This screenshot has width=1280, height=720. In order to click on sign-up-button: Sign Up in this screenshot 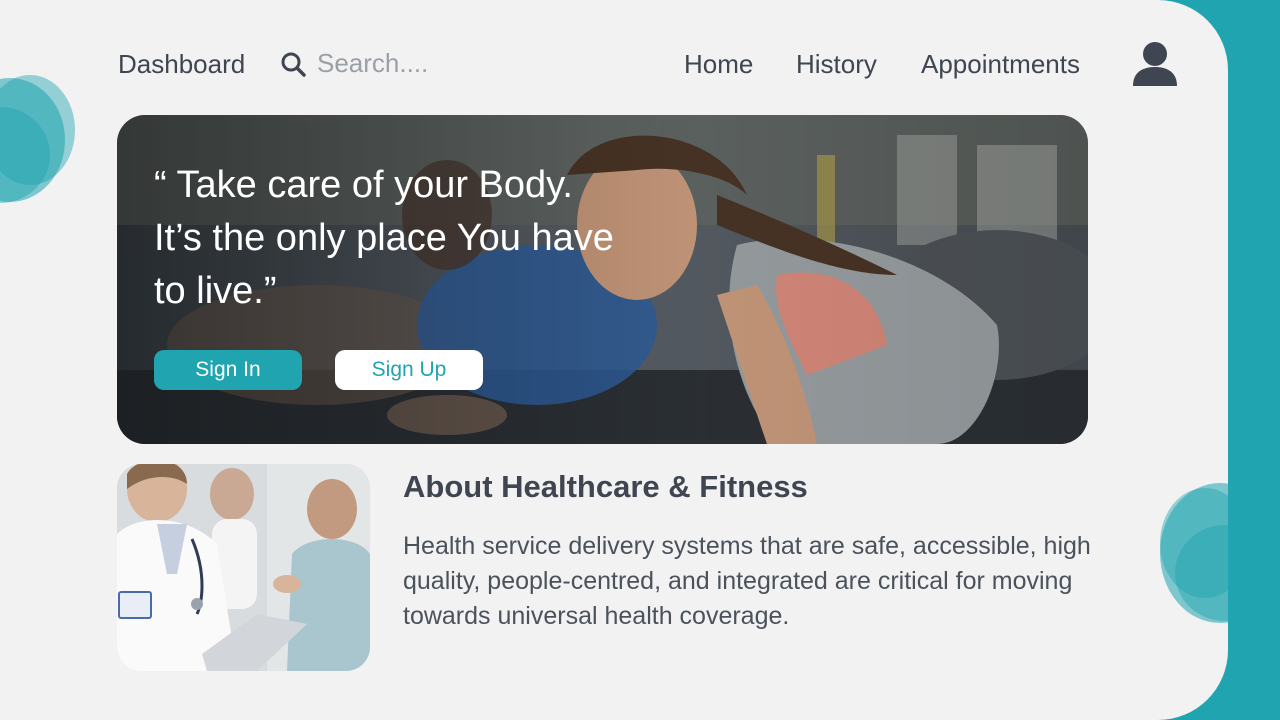, I will do `click(409, 370)`.